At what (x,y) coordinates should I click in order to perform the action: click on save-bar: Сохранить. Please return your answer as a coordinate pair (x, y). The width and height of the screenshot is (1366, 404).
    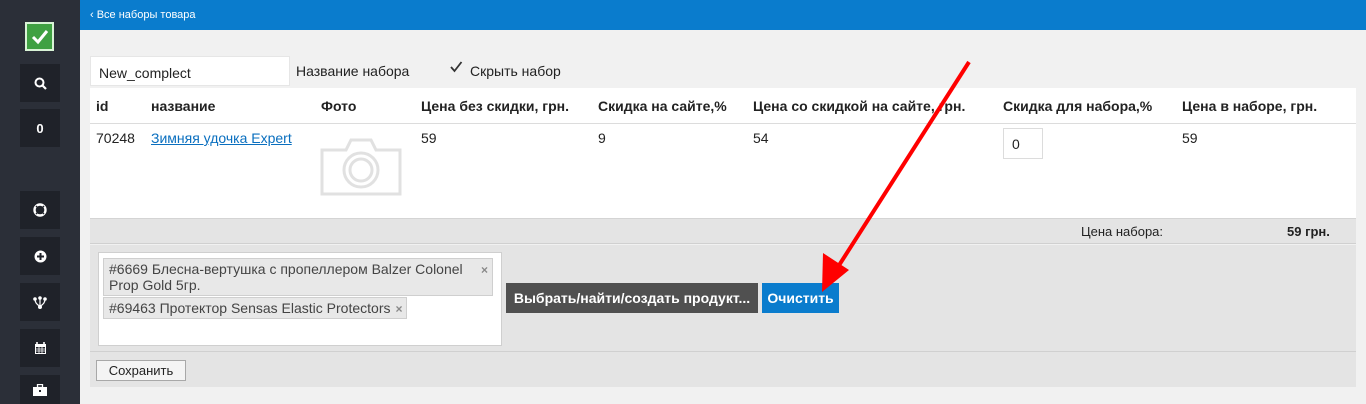
    Looking at the image, I should click on (723, 369).